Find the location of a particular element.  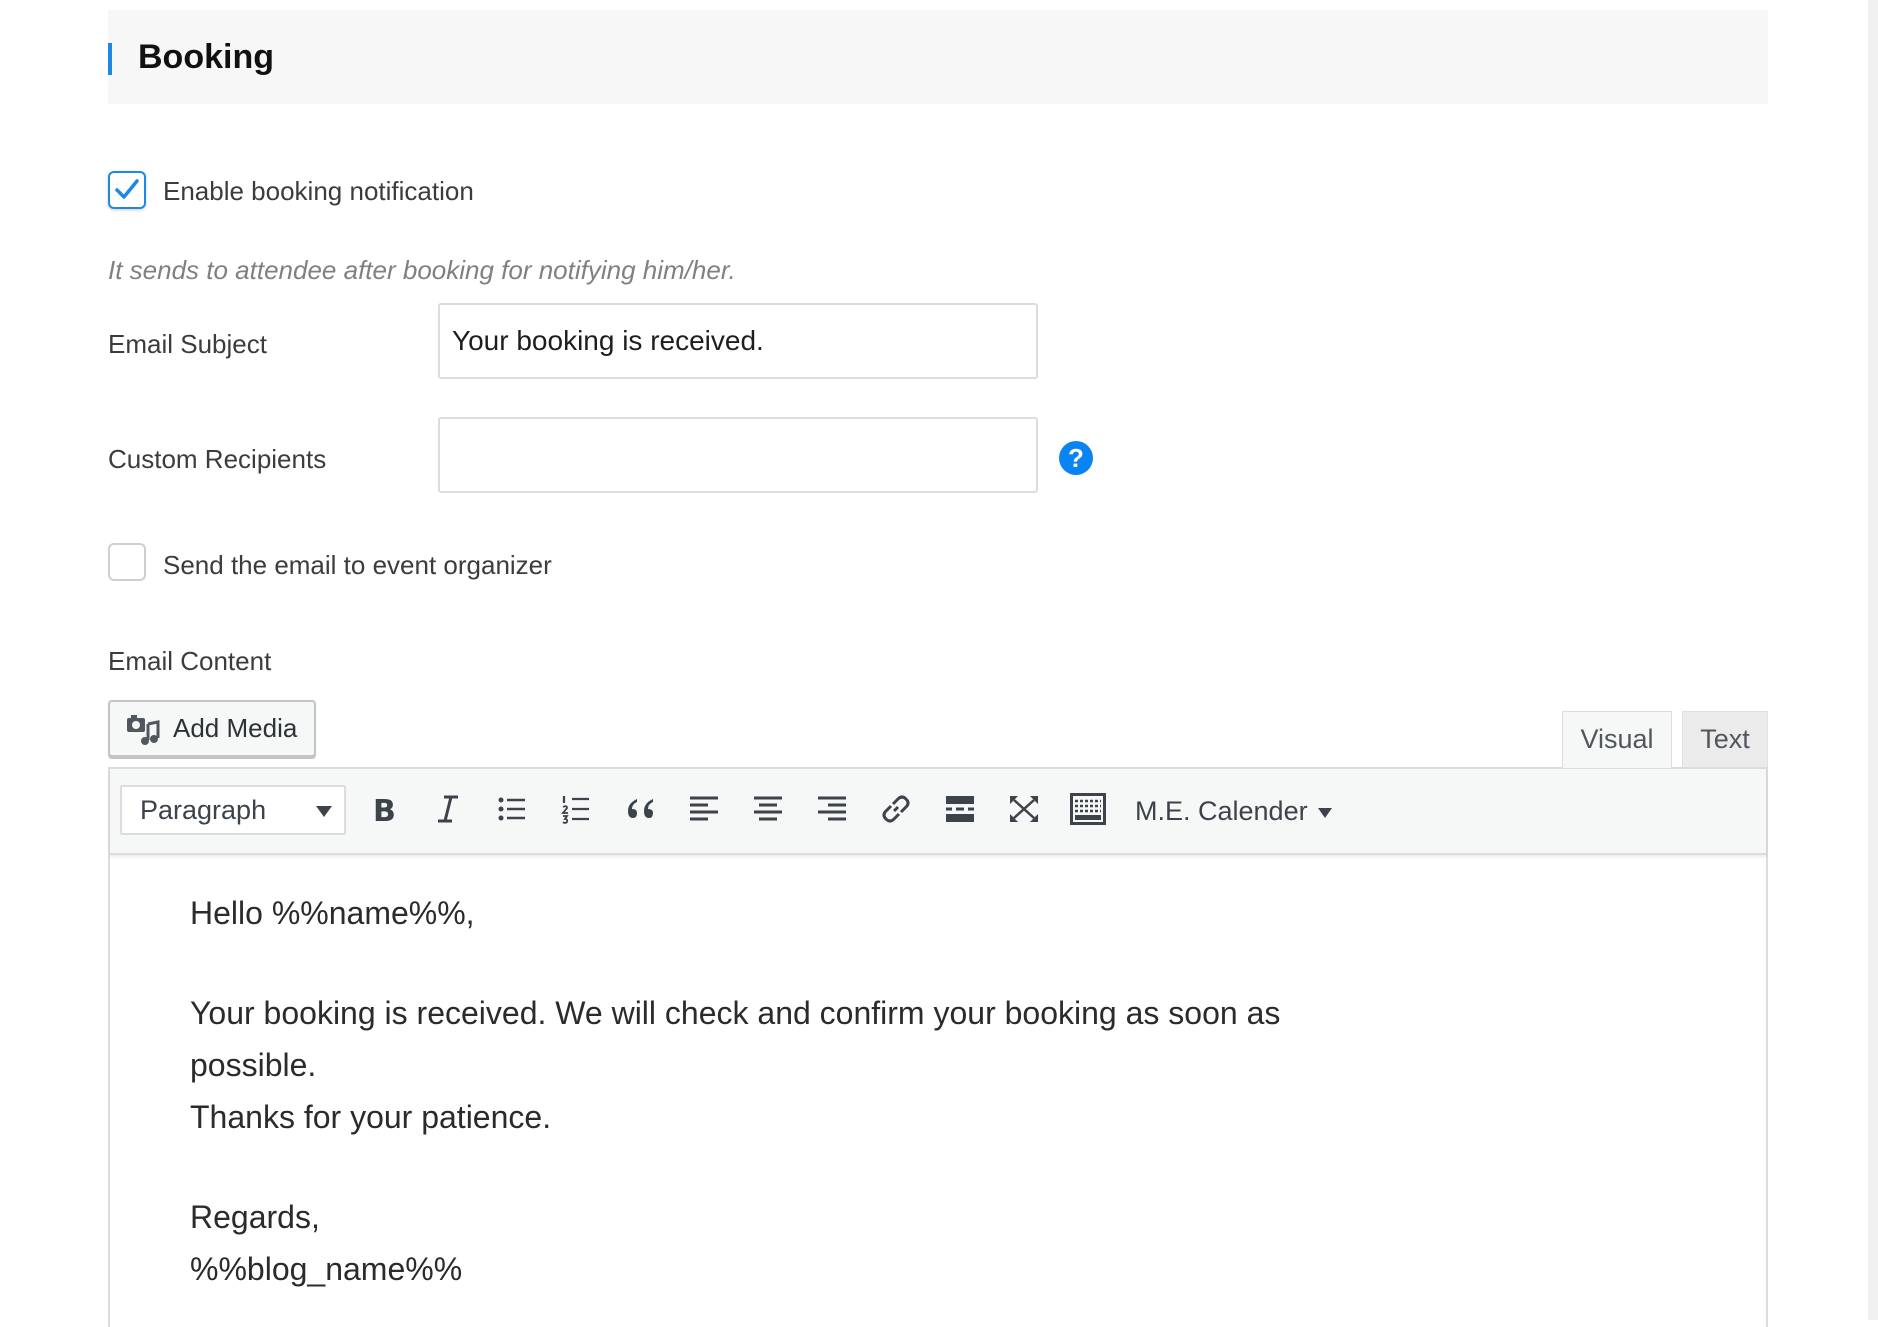

svg-text: B is located at coordinates (384, 809).